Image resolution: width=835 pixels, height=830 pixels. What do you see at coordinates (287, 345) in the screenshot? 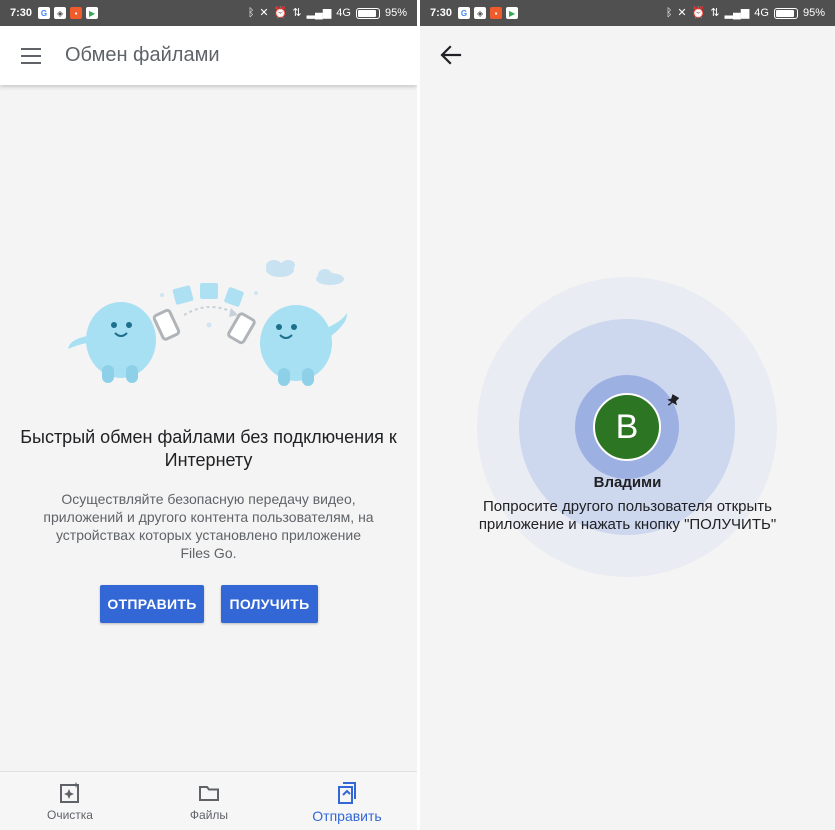
I see `right-character-illustration` at bounding box center [287, 345].